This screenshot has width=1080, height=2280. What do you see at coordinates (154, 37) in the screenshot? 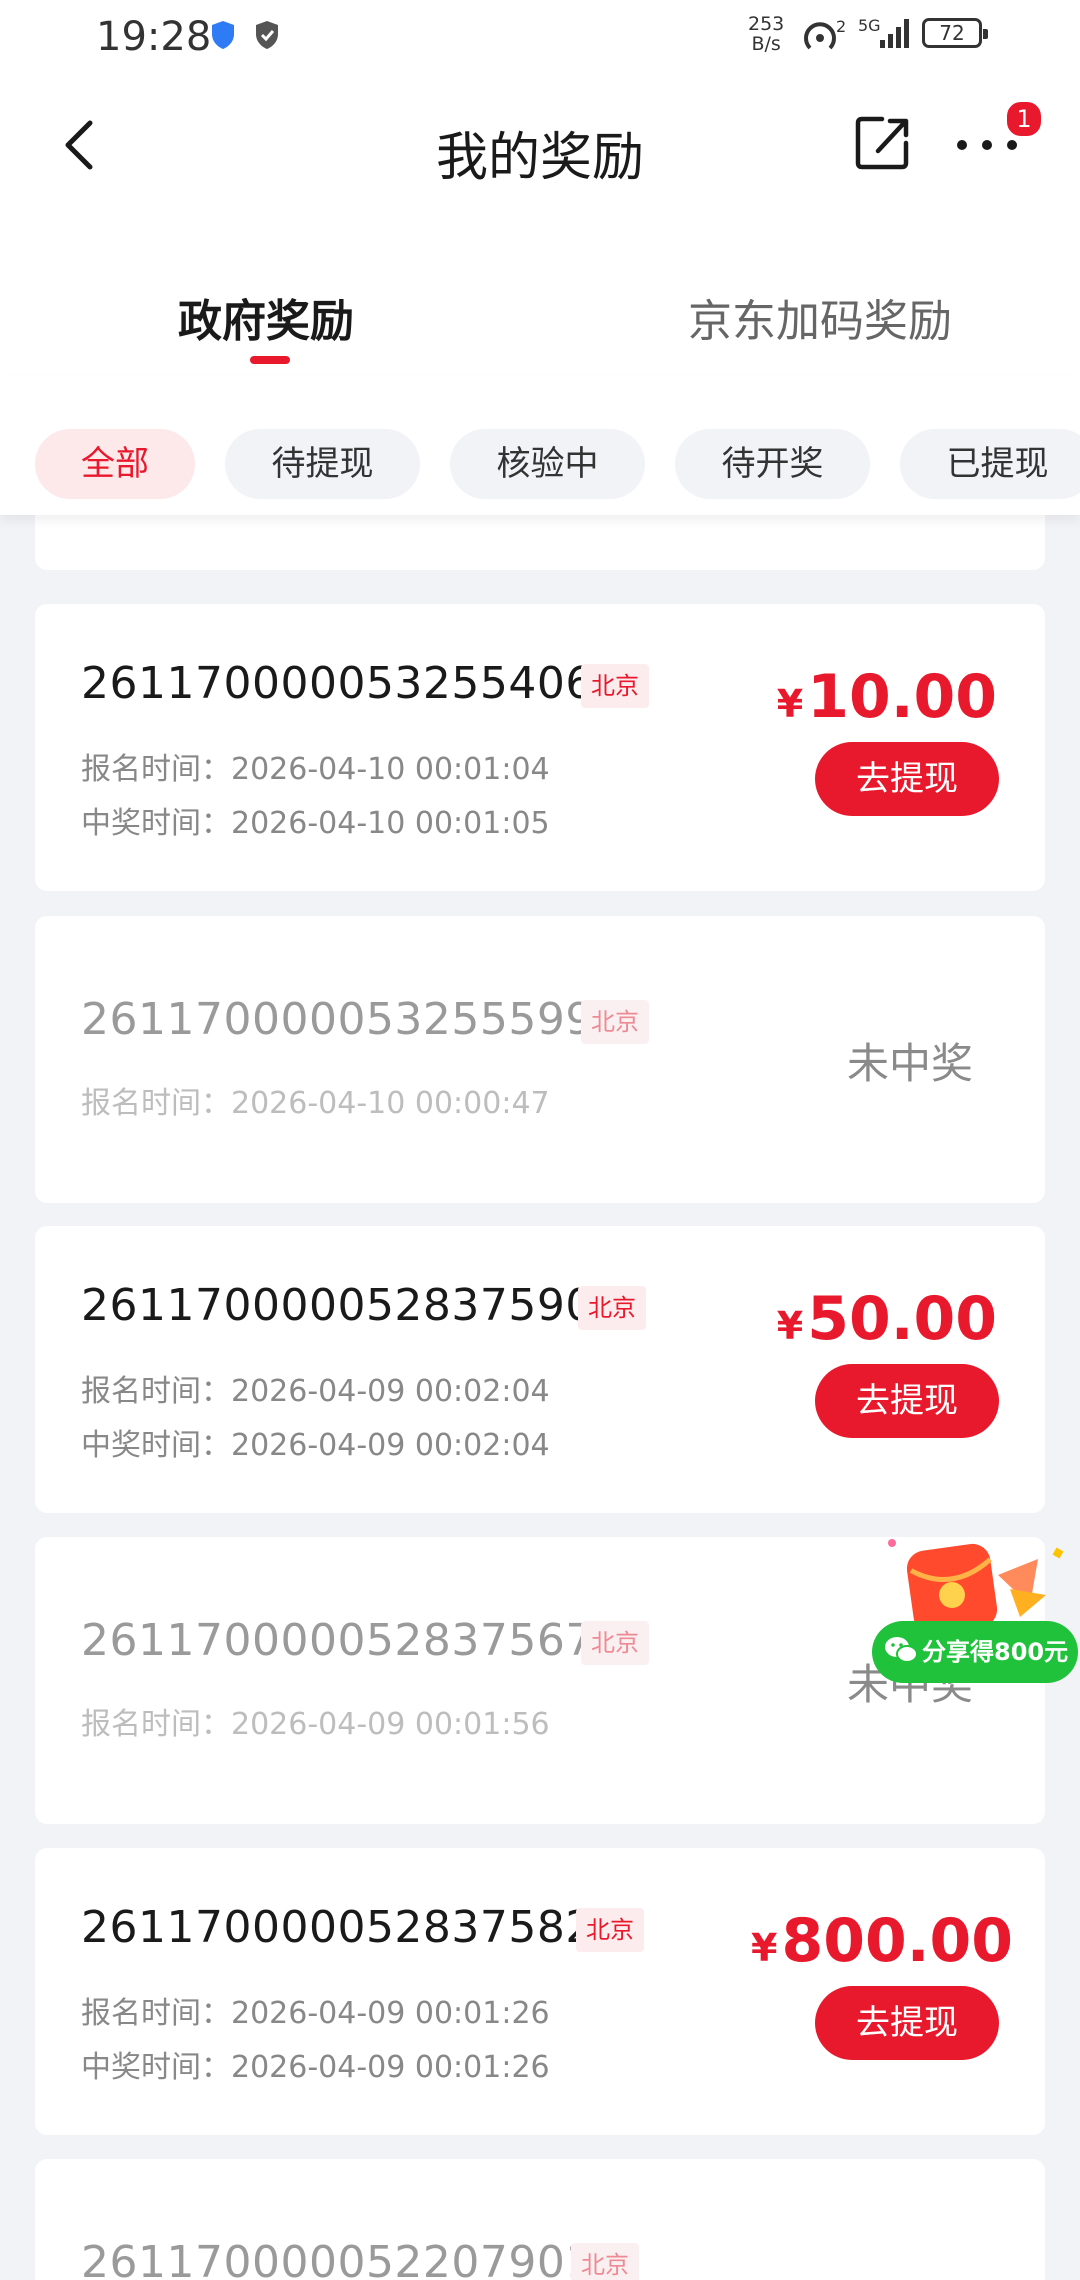
I see `status-time: 19:28` at bounding box center [154, 37].